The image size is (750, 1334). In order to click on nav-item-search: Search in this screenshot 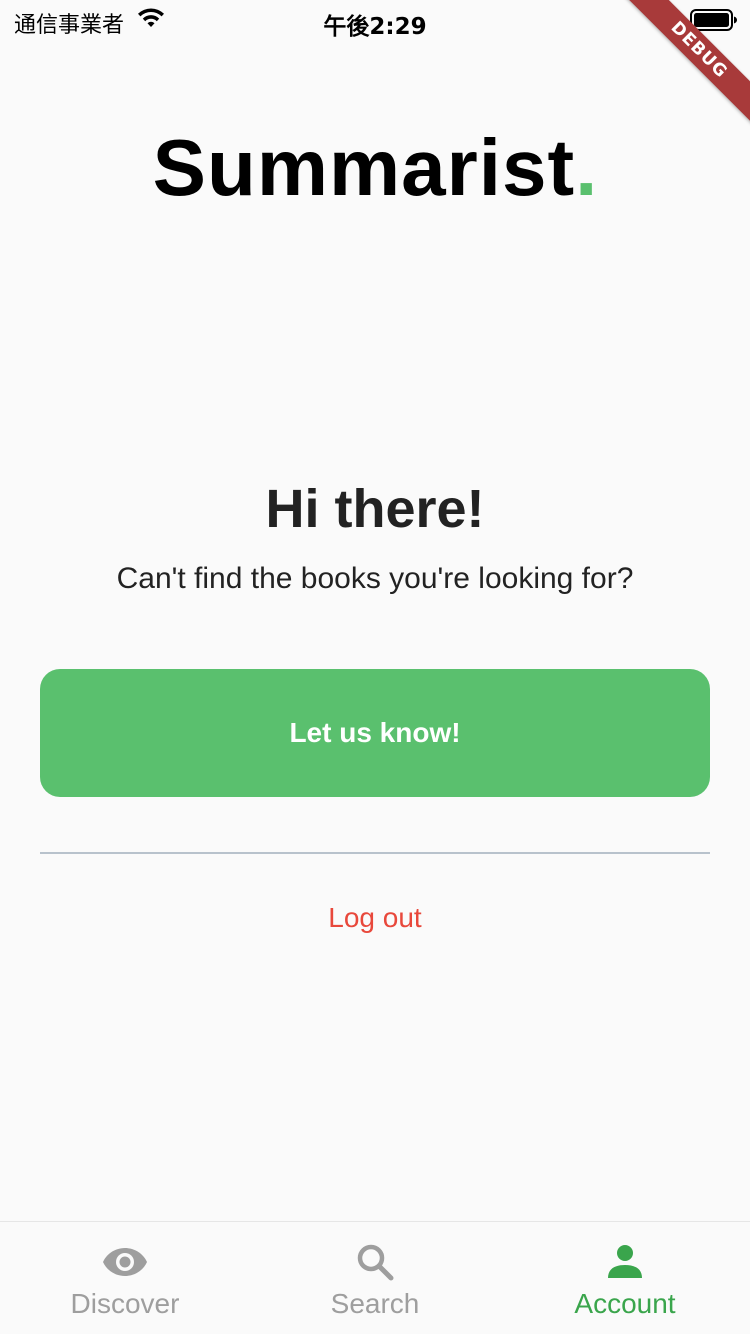, I will do `click(375, 1278)`.